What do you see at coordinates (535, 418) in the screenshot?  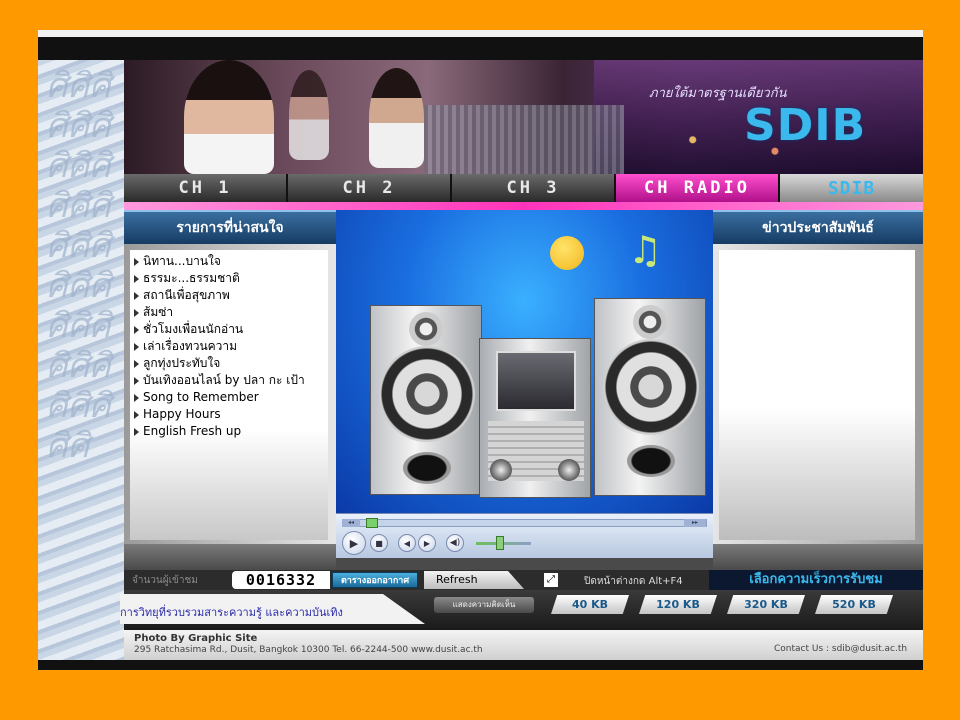 I see `stereo-unit-image` at bounding box center [535, 418].